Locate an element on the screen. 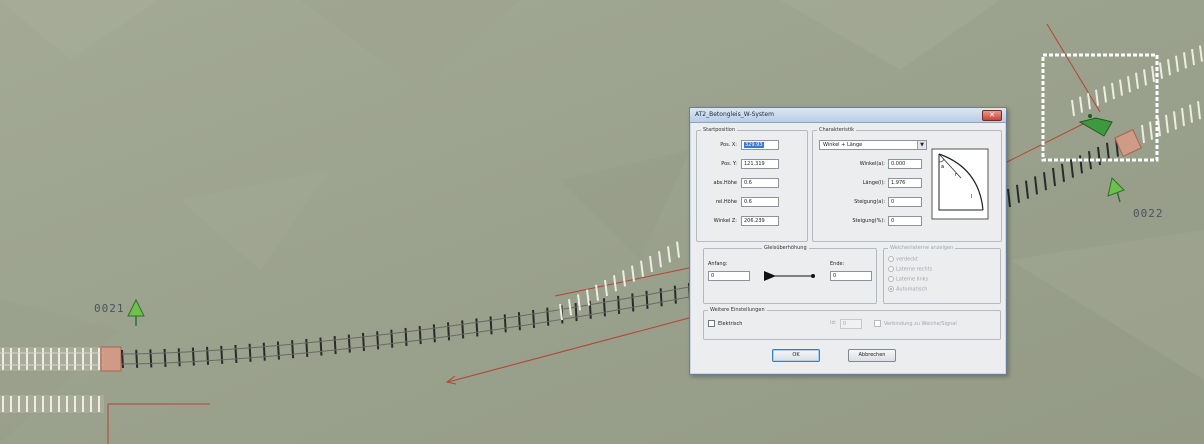  verbindung-checkbox: Verbindung zu Weiche/Signal is located at coordinates (915, 324).